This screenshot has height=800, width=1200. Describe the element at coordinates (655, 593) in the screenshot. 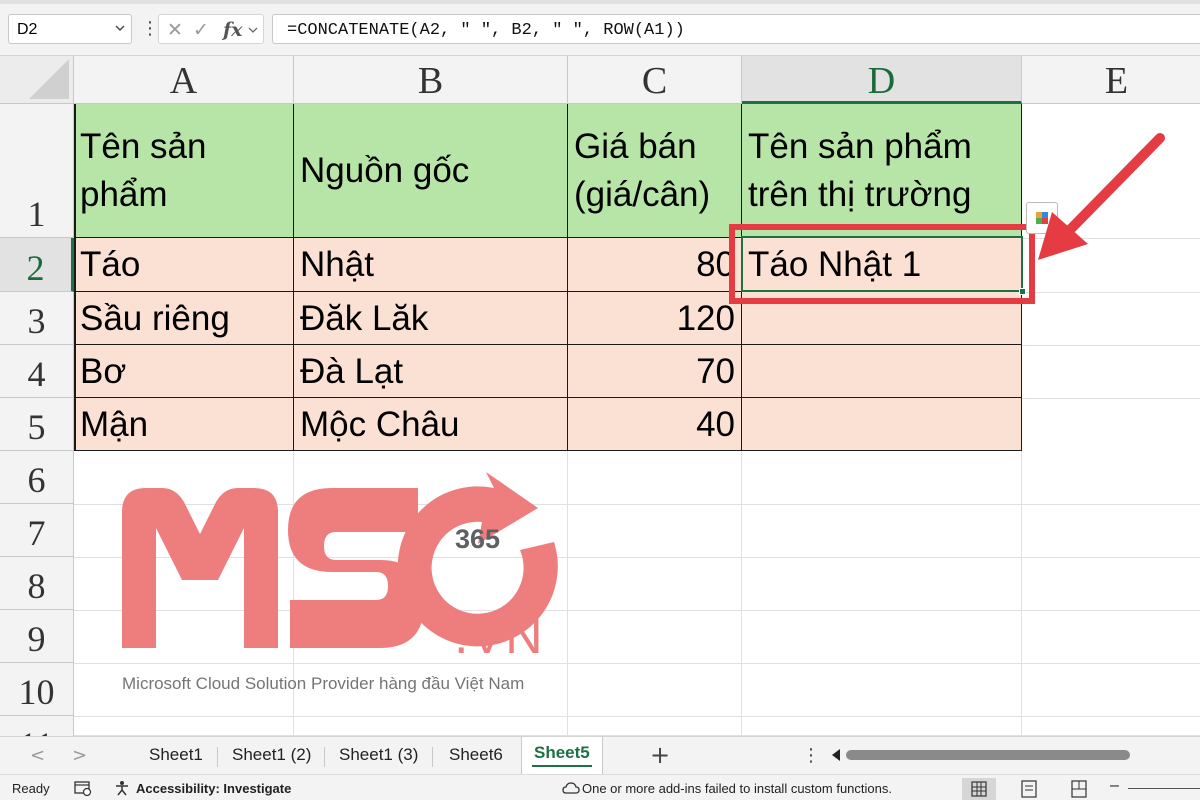

I see `empty-cells-c` at that location.